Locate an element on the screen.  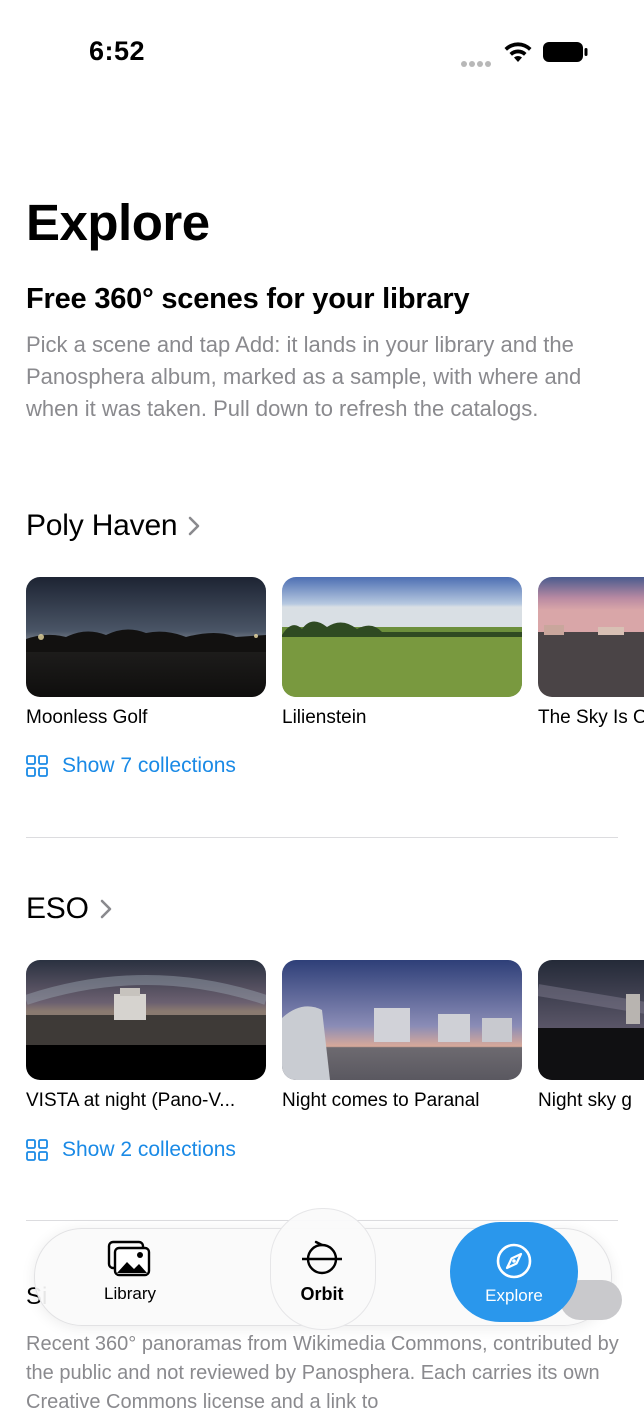
section-header-poly-haven: Poly Haven is located at coordinates (113, 526).